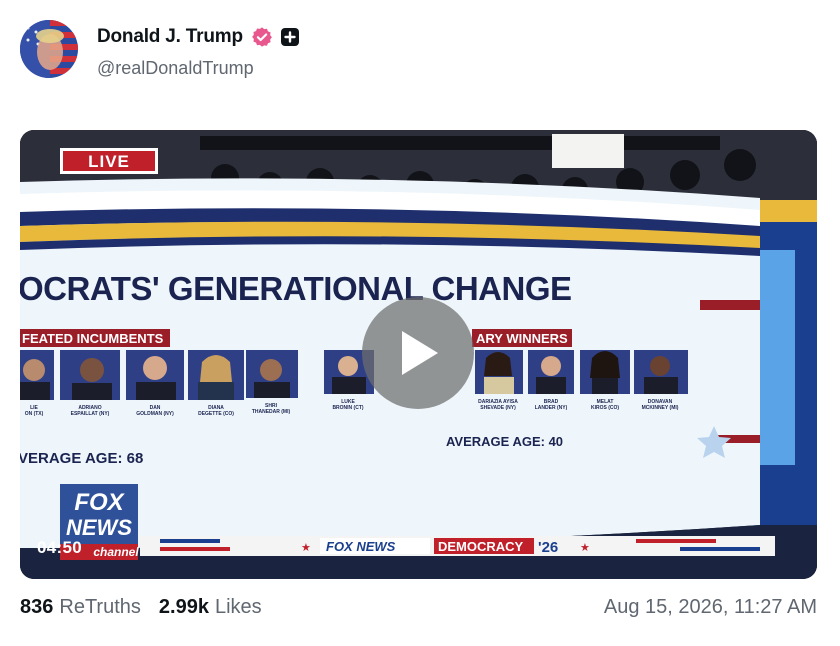 This screenshot has width=840, height=646. What do you see at coordinates (481, 546) in the screenshot?
I see `ticker-segment: DEMOCRACY` at bounding box center [481, 546].